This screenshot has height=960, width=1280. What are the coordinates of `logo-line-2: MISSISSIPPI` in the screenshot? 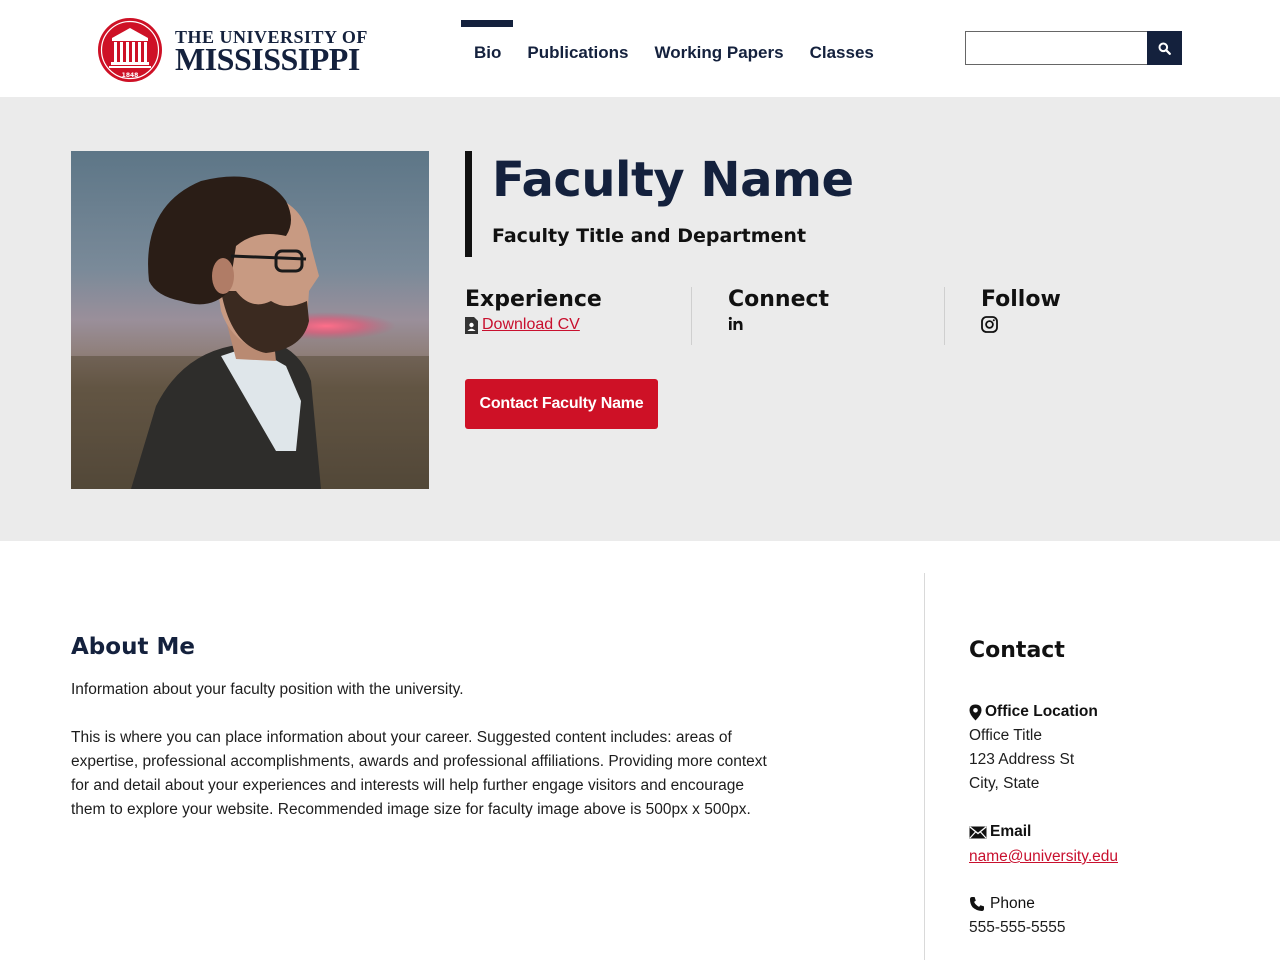 It's located at (267, 59).